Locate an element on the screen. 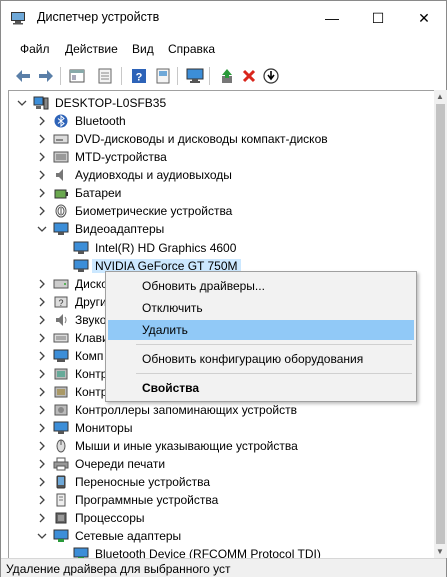  tree-item-label: Сетевые адаптеры is located at coordinates (128, 536).